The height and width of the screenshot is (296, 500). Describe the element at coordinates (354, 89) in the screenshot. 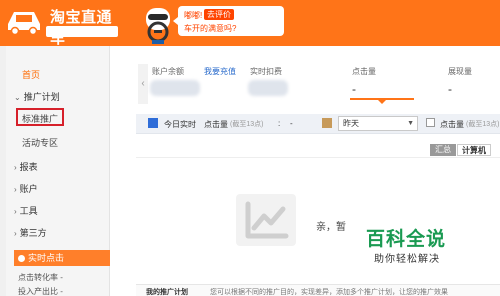

I see `clicks-metric-value: -` at that location.